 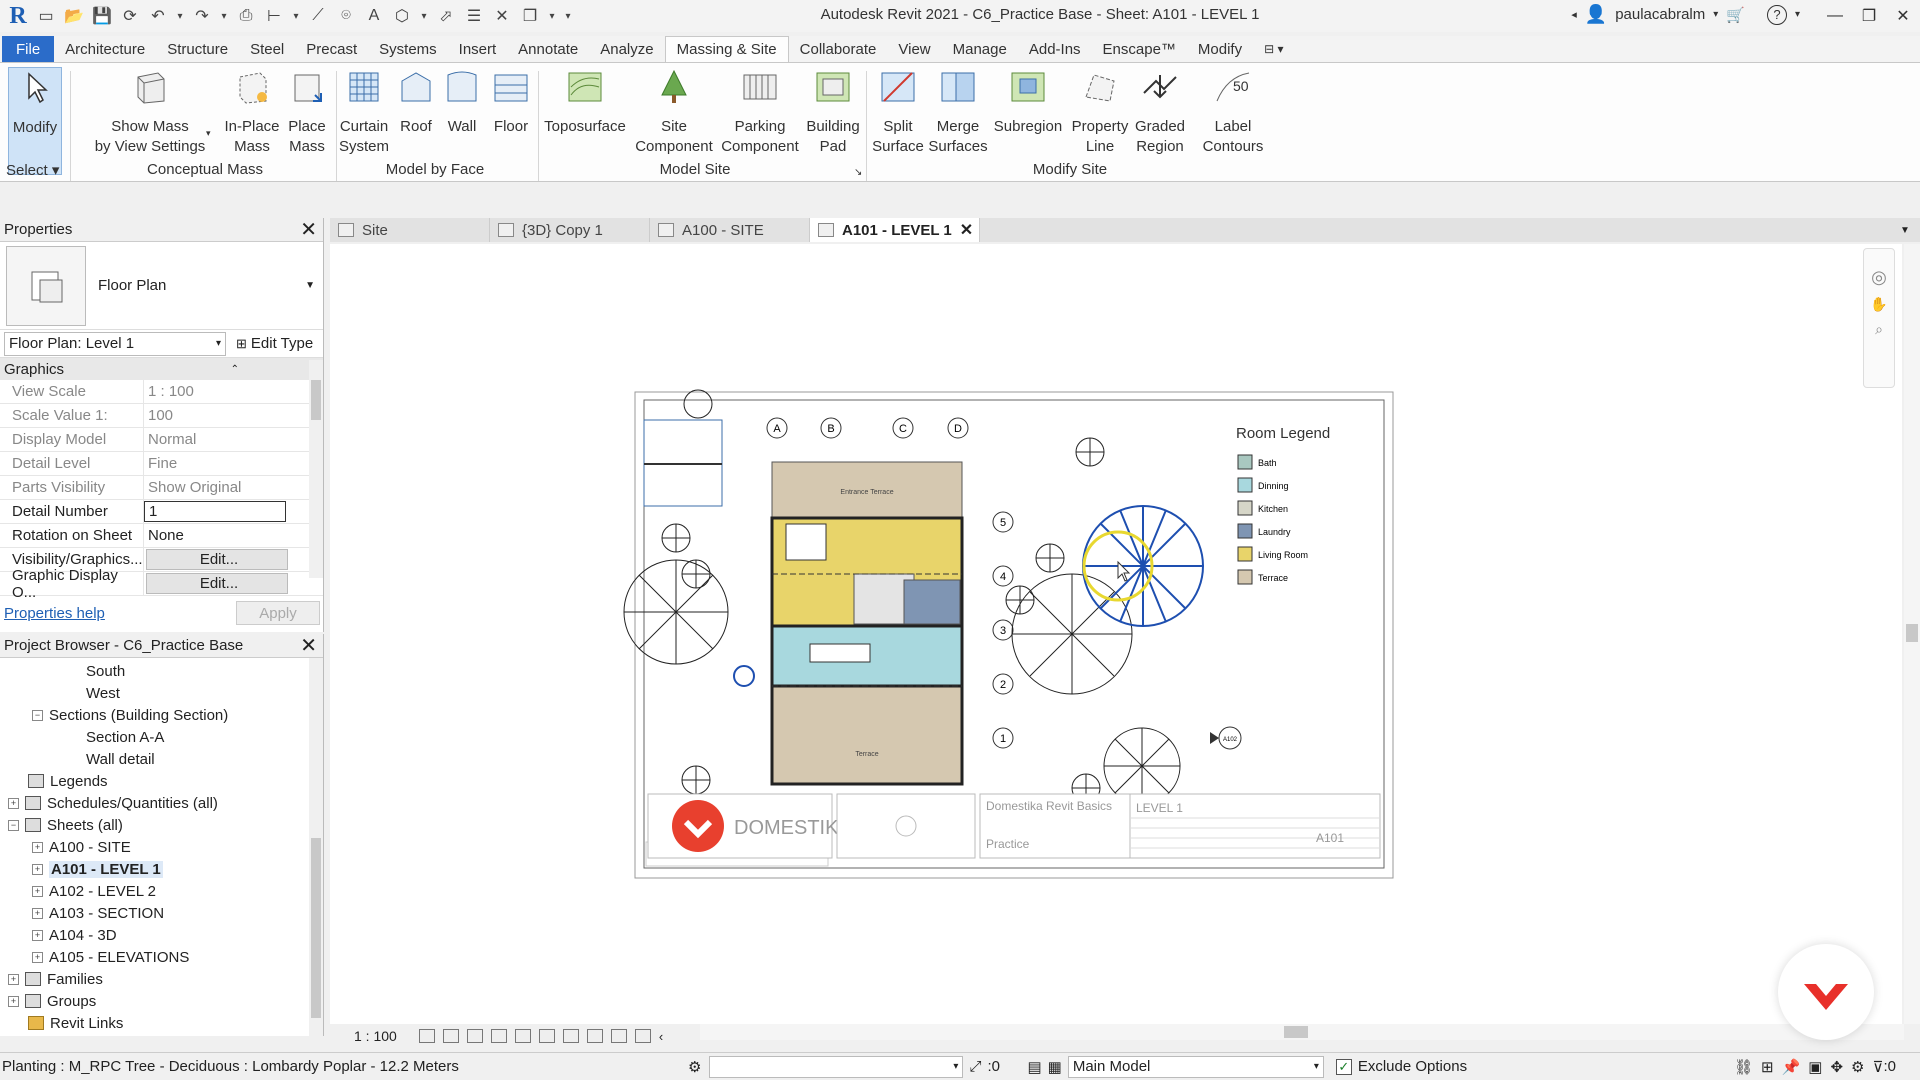 What do you see at coordinates (110, 957) in the screenshot?
I see `tree-item-a105: + A105 - ELEVATIONS` at bounding box center [110, 957].